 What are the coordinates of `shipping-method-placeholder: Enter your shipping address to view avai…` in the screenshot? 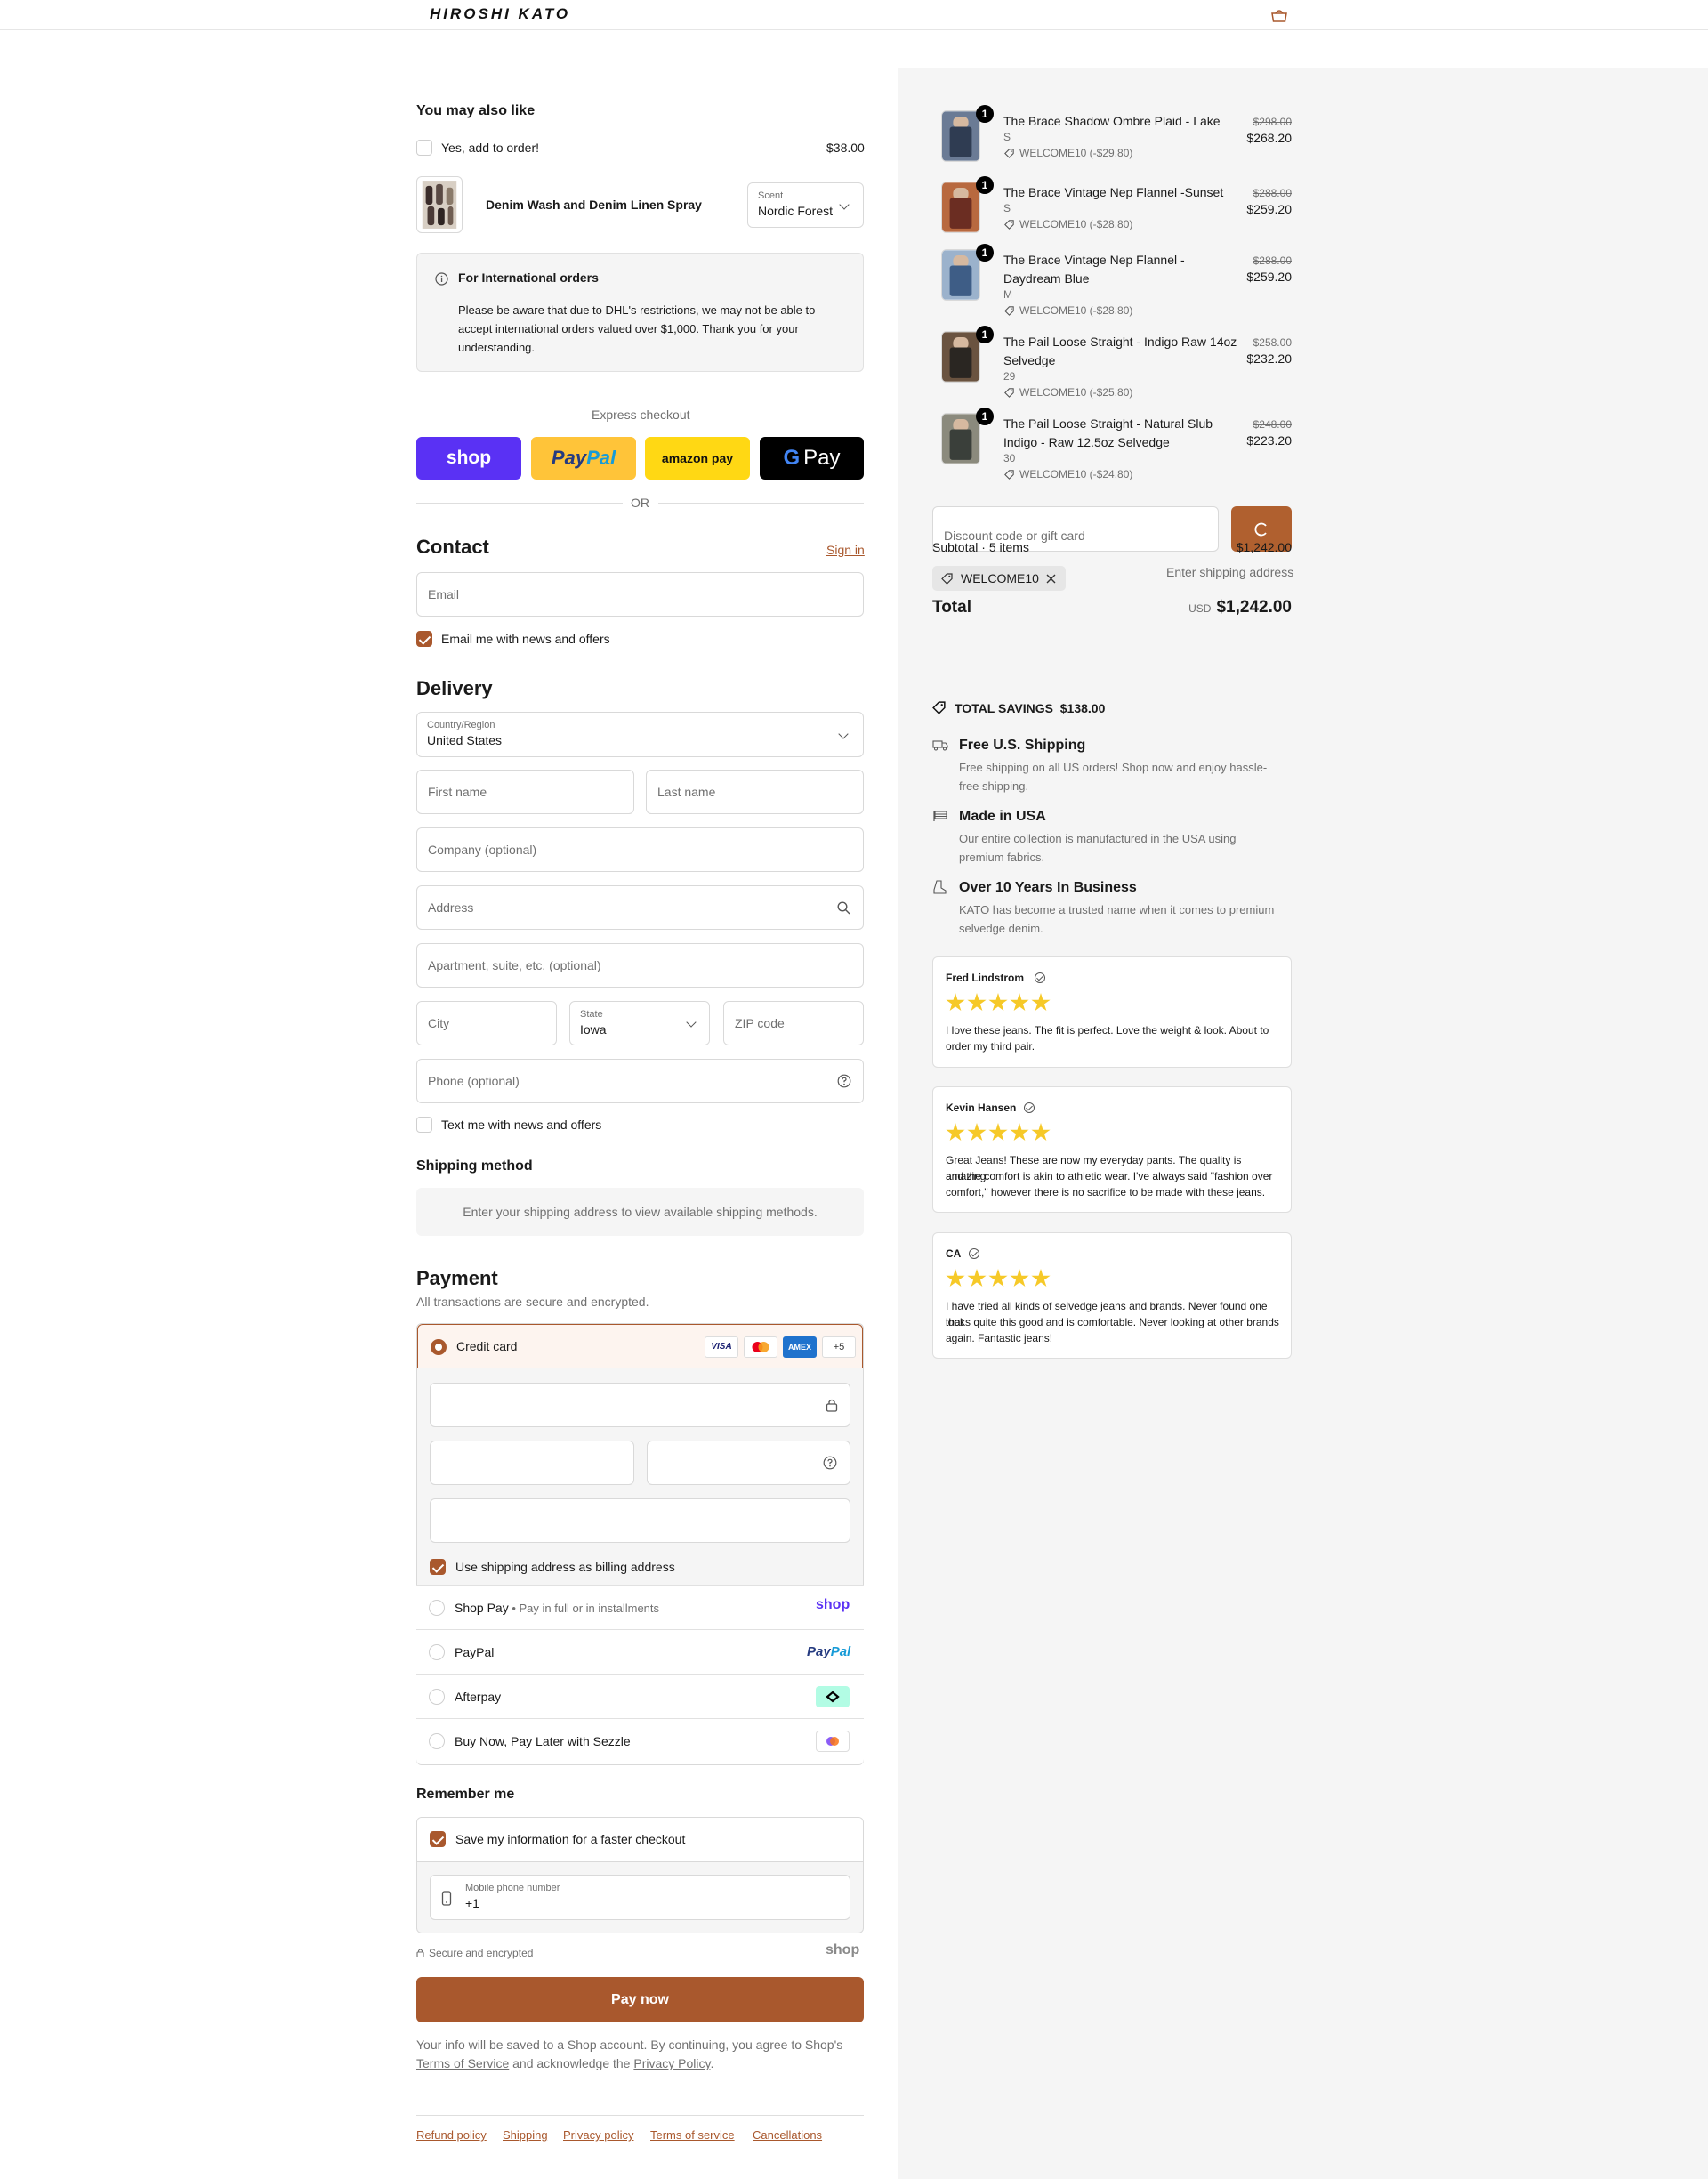 It's located at (640, 1212).